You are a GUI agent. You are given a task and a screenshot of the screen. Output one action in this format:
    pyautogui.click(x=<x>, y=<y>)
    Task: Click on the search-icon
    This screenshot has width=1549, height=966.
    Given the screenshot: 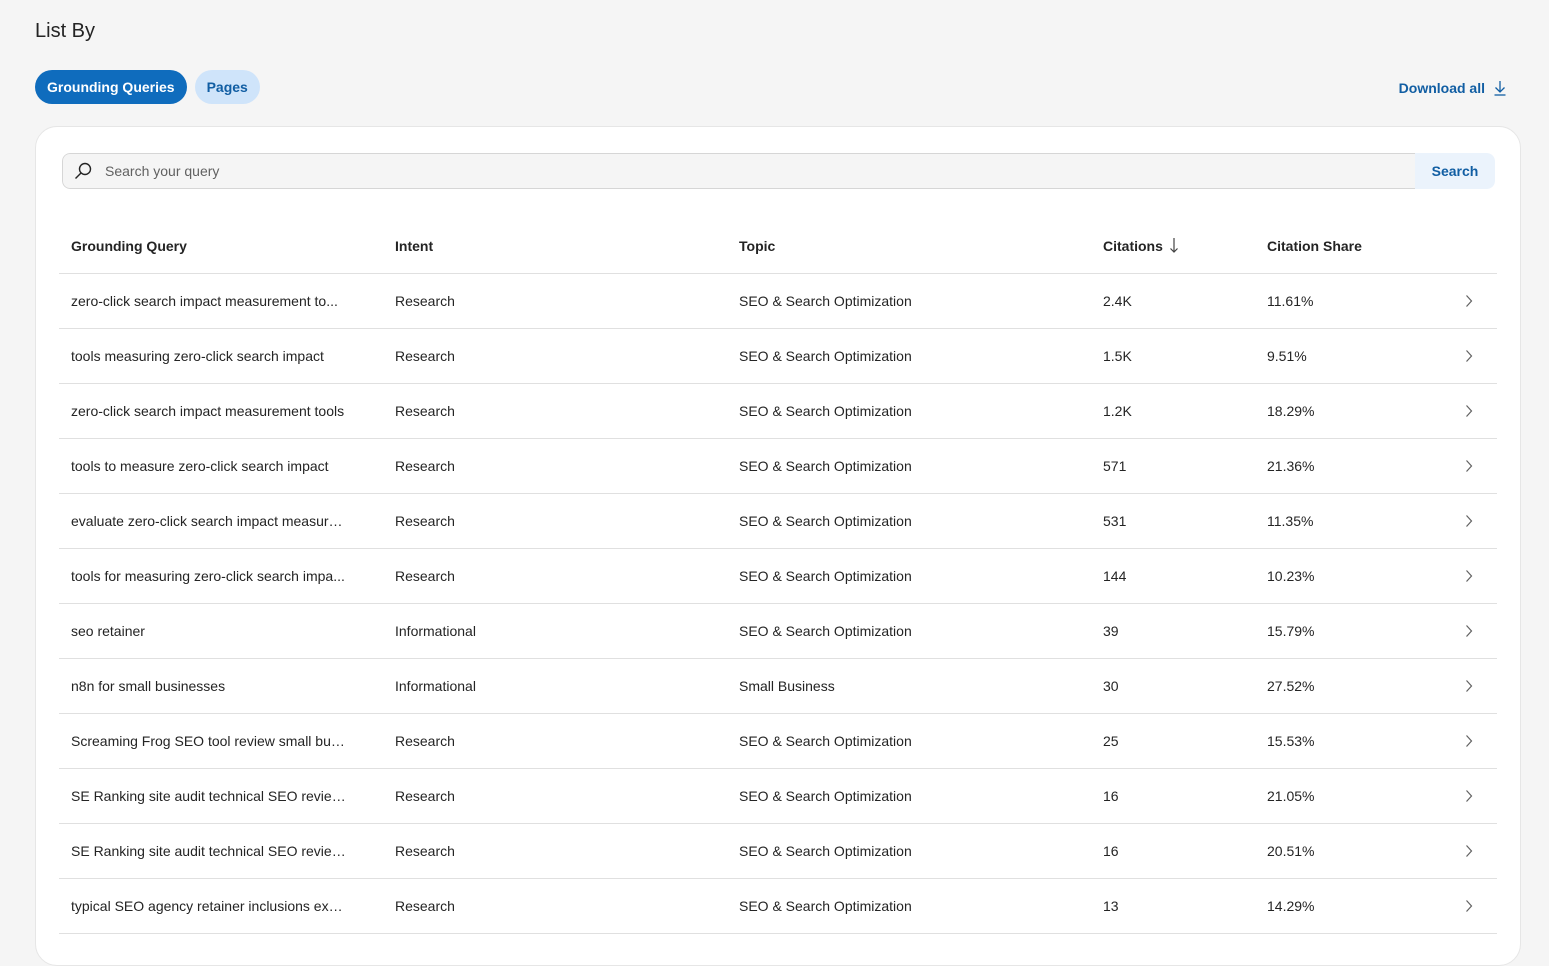 What is the action you would take?
    pyautogui.click(x=88, y=171)
    